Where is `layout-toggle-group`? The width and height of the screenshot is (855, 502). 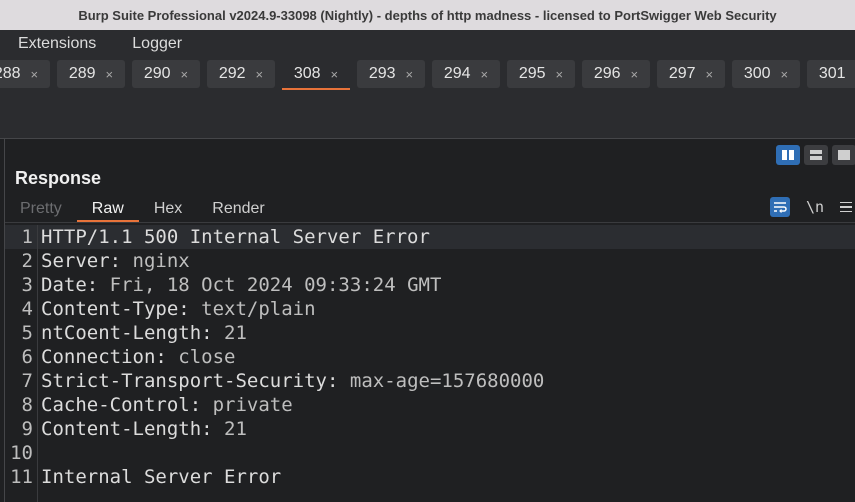 layout-toggle-group is located at coordinates (815, 155).